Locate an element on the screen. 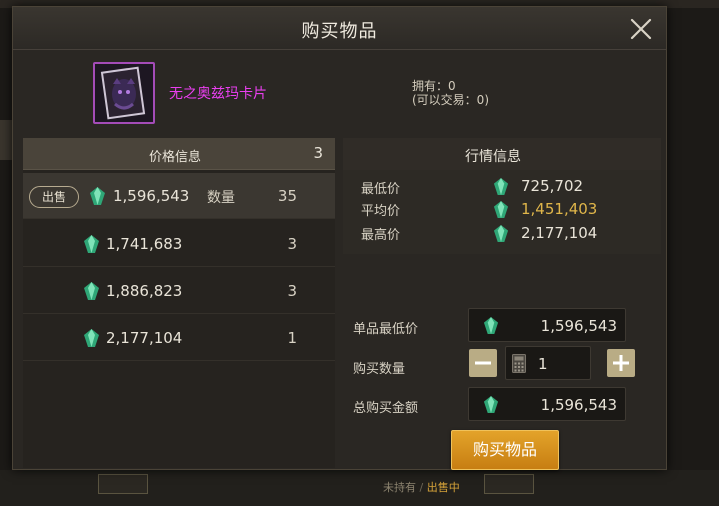 Image resolution: width=719 pixels, height=506 pixels. background-card-slot-right is located at coordinates (509, 484).